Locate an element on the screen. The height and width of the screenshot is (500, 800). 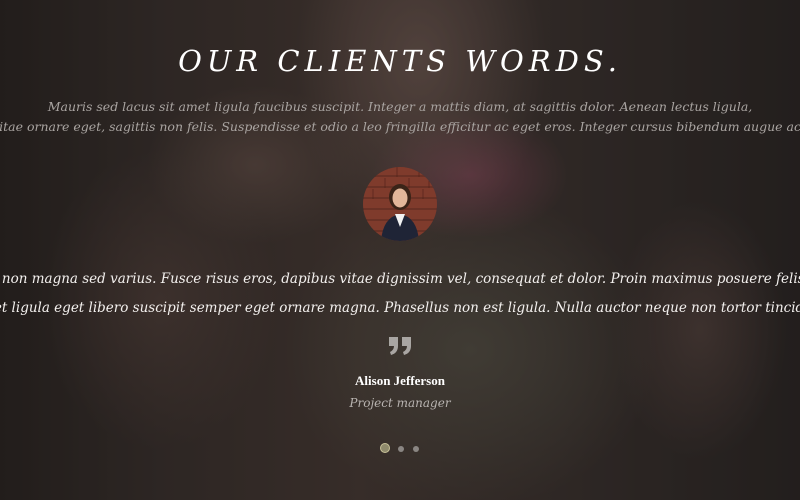
quote-icon is located at coordinates (400, 346).